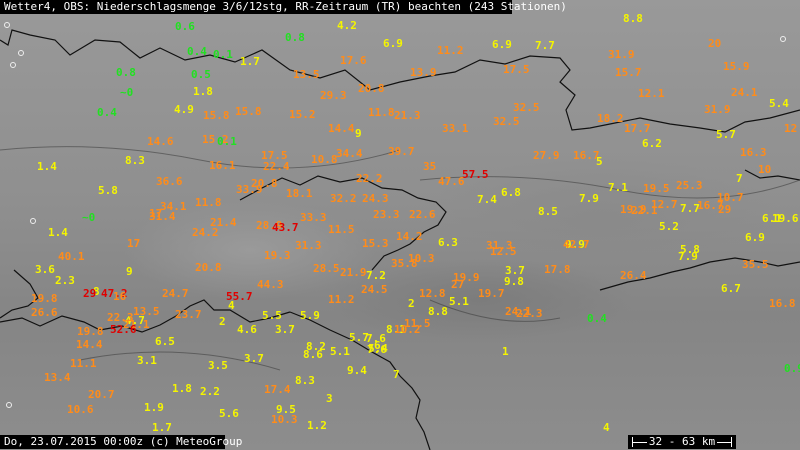  I want to click on station-value: 11.2, so click(450, 50).